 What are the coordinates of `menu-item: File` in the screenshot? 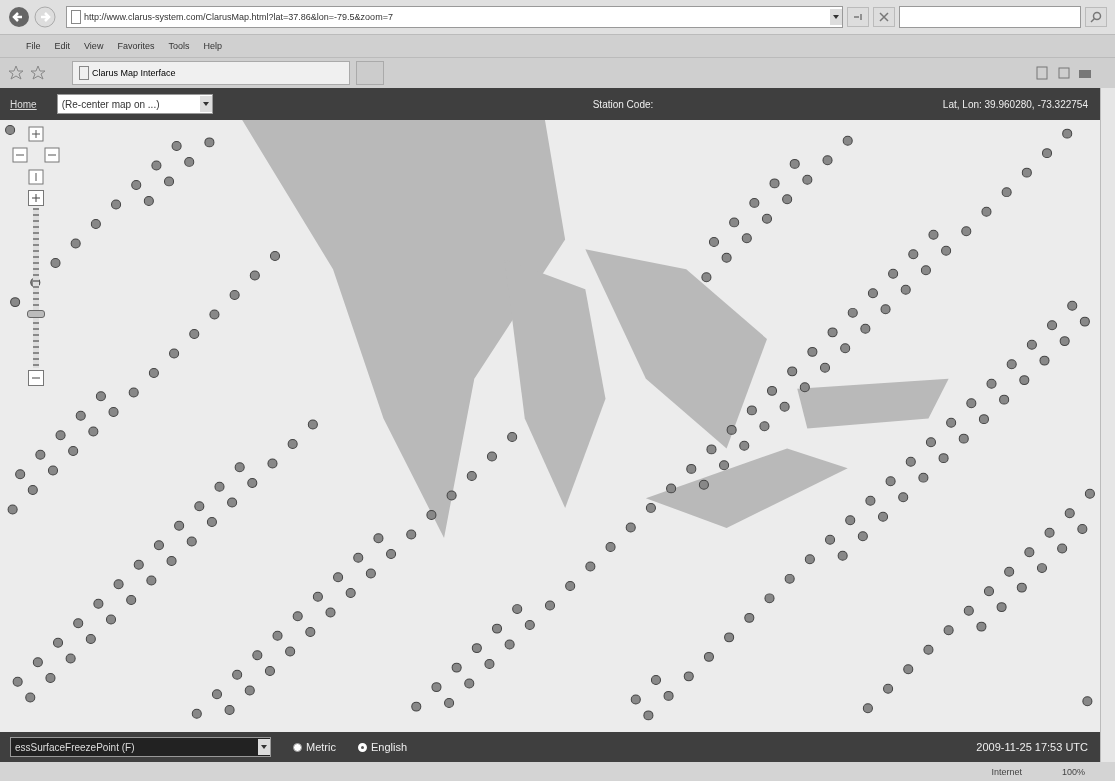 It's located at (33, 46).